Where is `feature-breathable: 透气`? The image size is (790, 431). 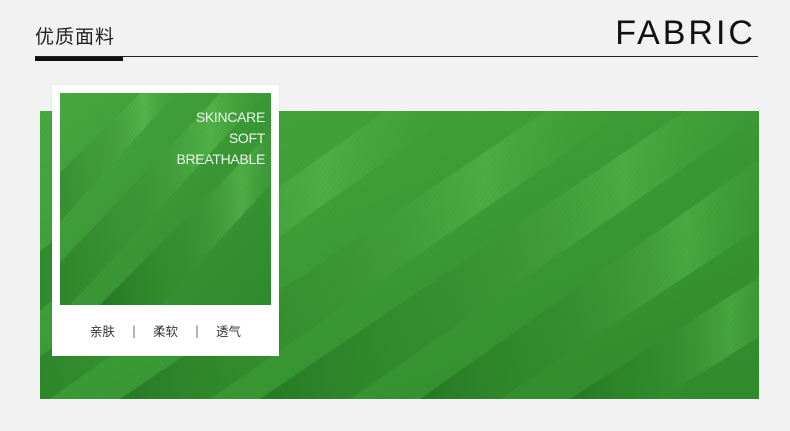
feature-breathable: 透气 is located at coordinates (229, 331).